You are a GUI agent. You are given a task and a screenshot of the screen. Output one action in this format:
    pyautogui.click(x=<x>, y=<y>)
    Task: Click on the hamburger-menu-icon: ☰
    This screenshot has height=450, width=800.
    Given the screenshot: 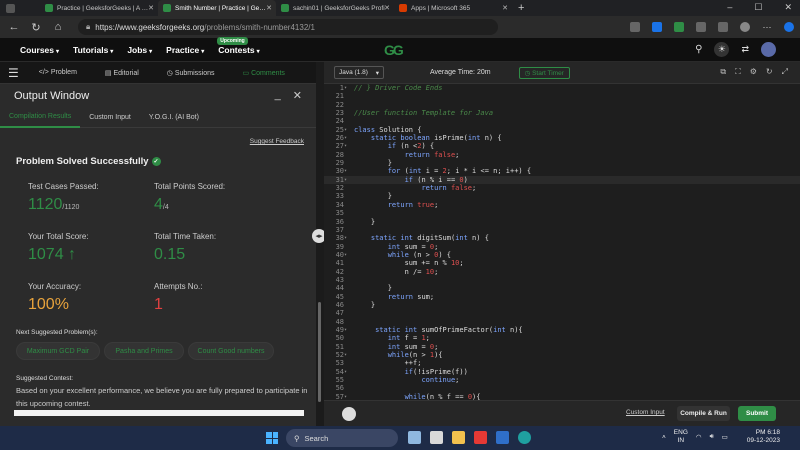 What is the action you would take?
    pyautogui.click(x=13, y=73)
    